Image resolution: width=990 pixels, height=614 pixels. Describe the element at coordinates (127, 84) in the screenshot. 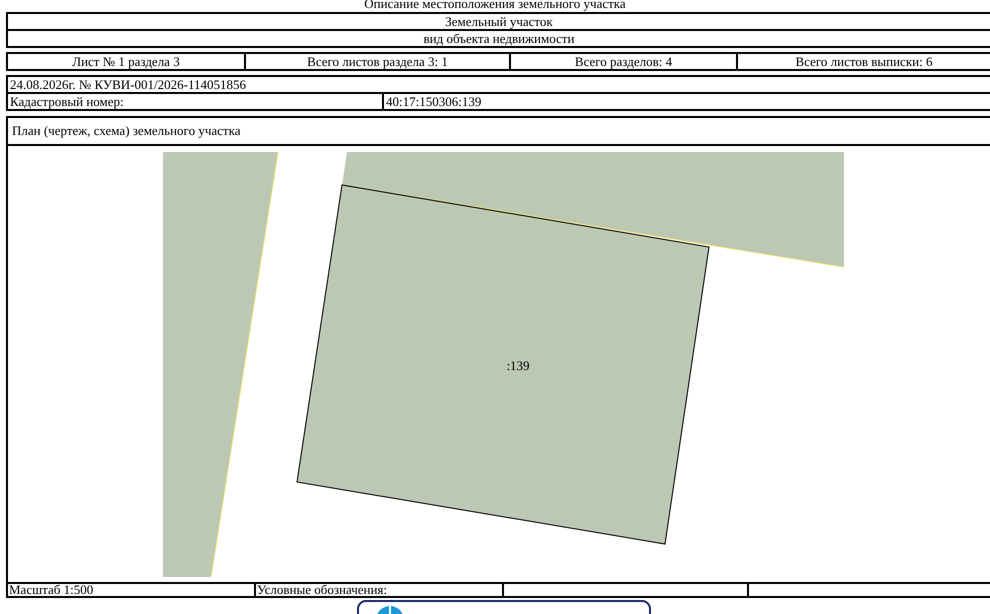

I see `extract-date-number: 24.08.2026г. № КУВИ-001/2026-114051856` at that location.